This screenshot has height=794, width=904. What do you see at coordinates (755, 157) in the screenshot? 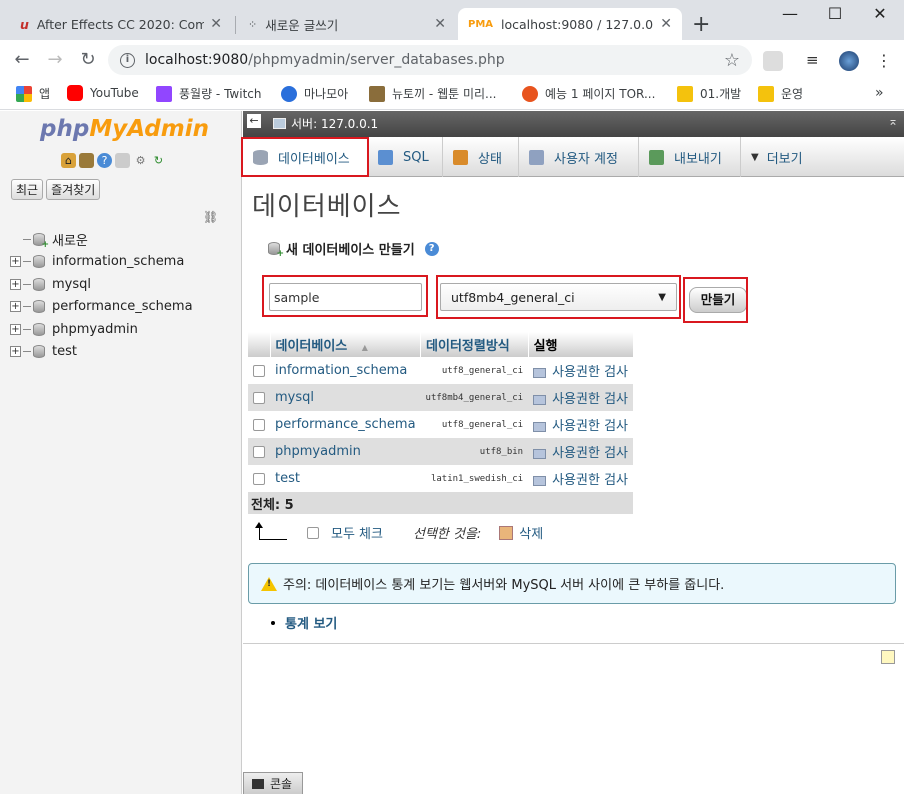
I see `dropdown-arrow-icon: ▼` at bounding box center [755, 157].